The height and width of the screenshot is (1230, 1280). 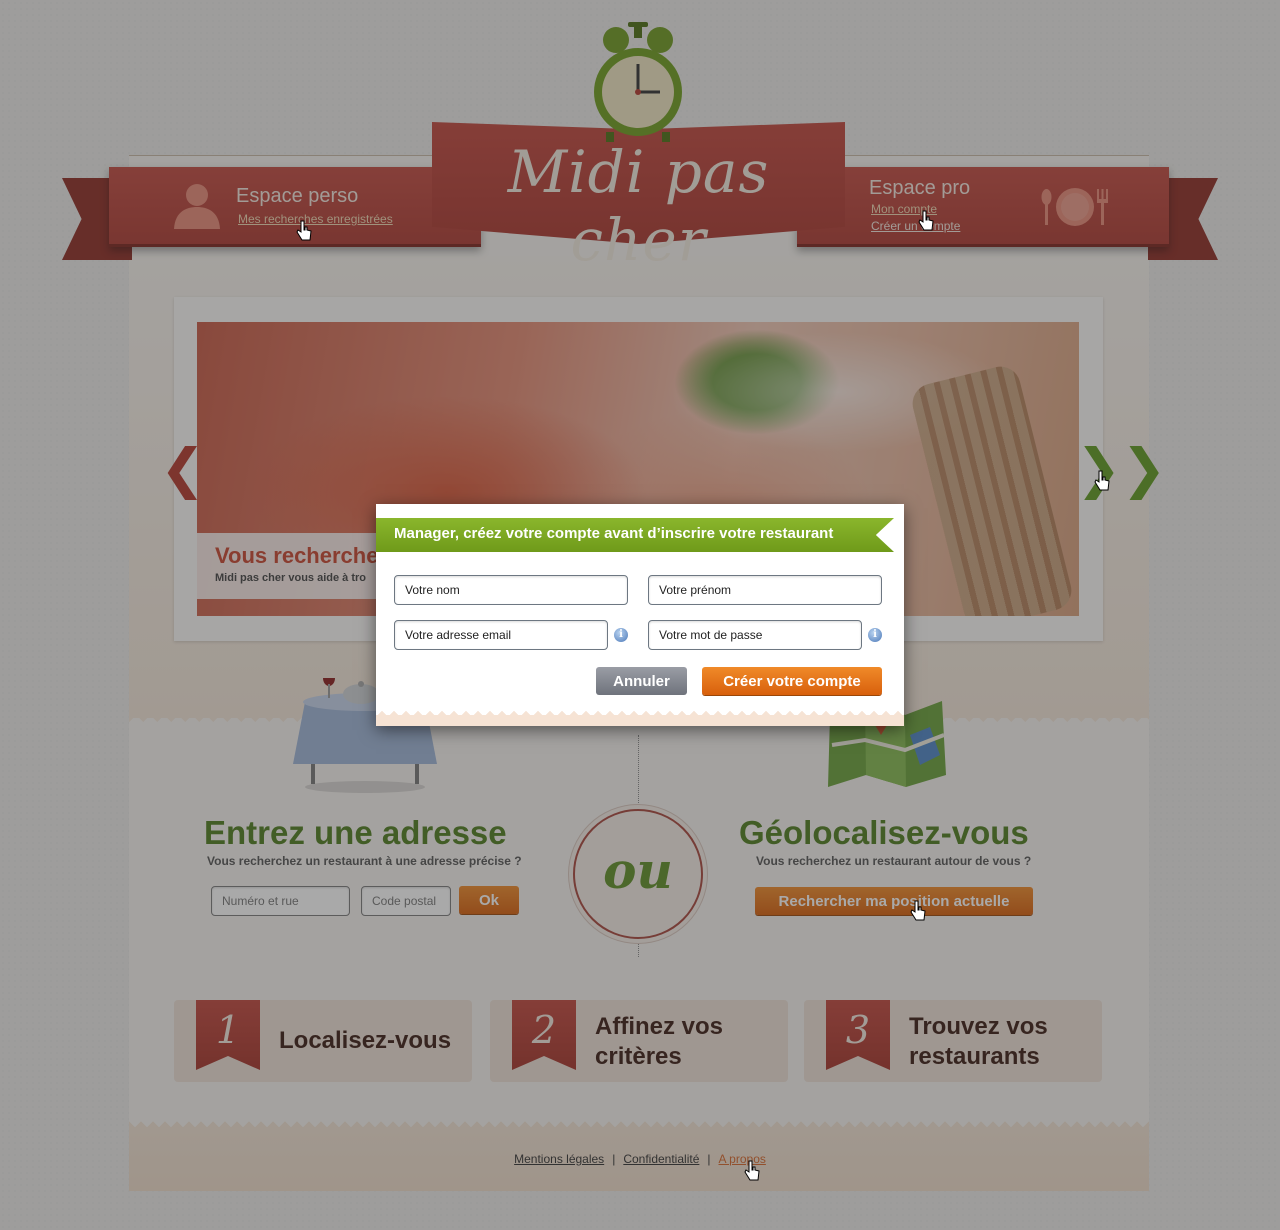 What do you see at coordinates (501, 635) in the screenshot?
I see `email-input` at bounding box center [501, 635].